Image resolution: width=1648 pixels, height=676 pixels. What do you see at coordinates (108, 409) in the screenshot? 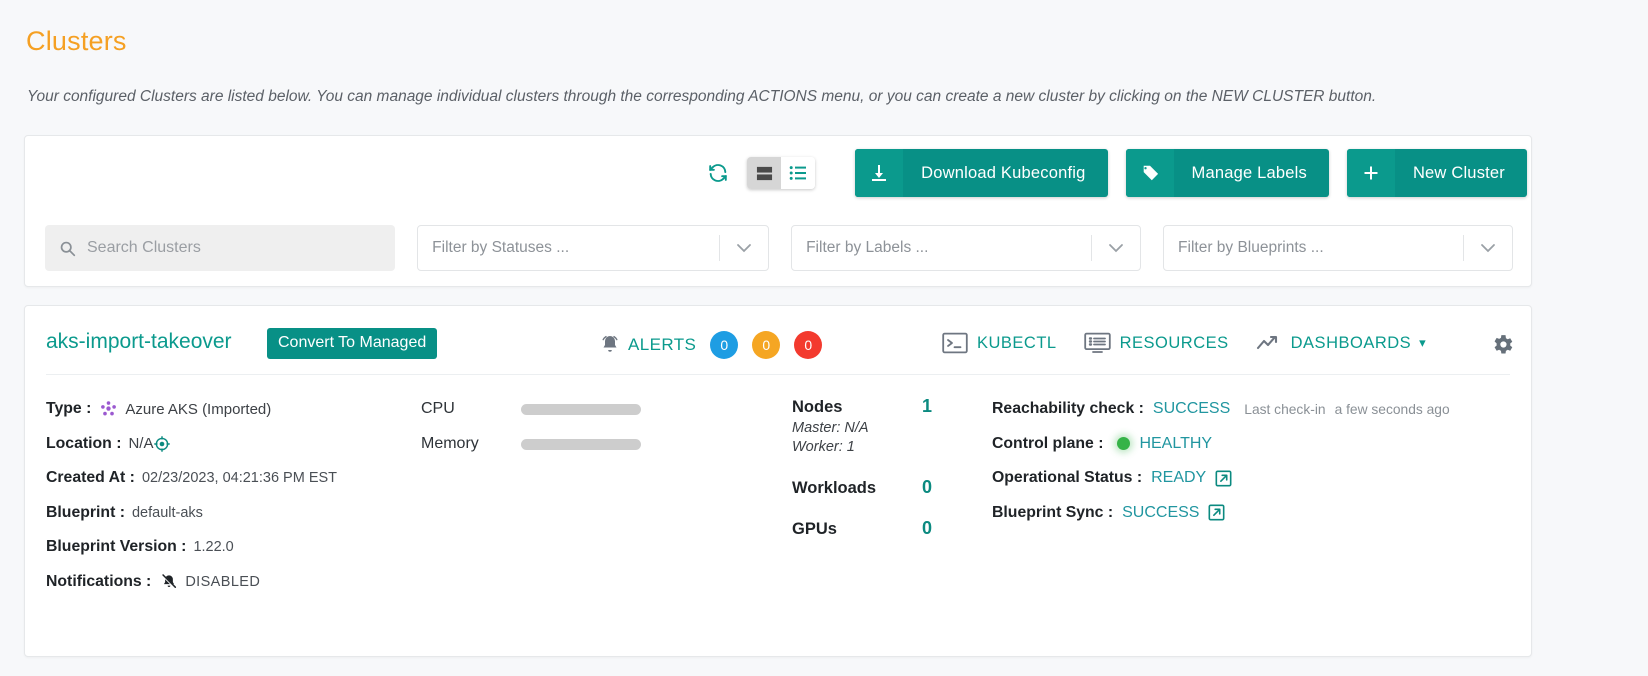
I see `kubernetes-azure-icon` at bounding box center [108, 409].